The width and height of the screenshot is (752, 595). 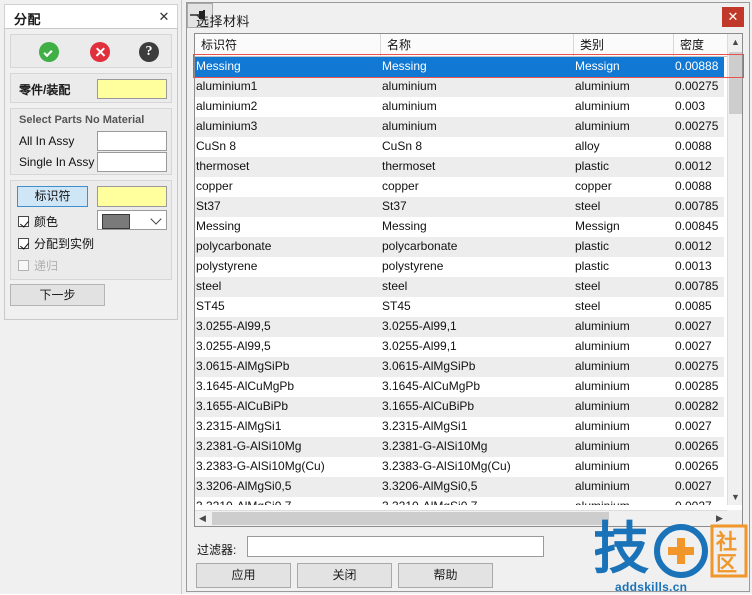 What do you see at coordinates (57, 162) in the screenshot?
I see `single-in-assy-label: Single In Assy` at bounding box center [57, 162].